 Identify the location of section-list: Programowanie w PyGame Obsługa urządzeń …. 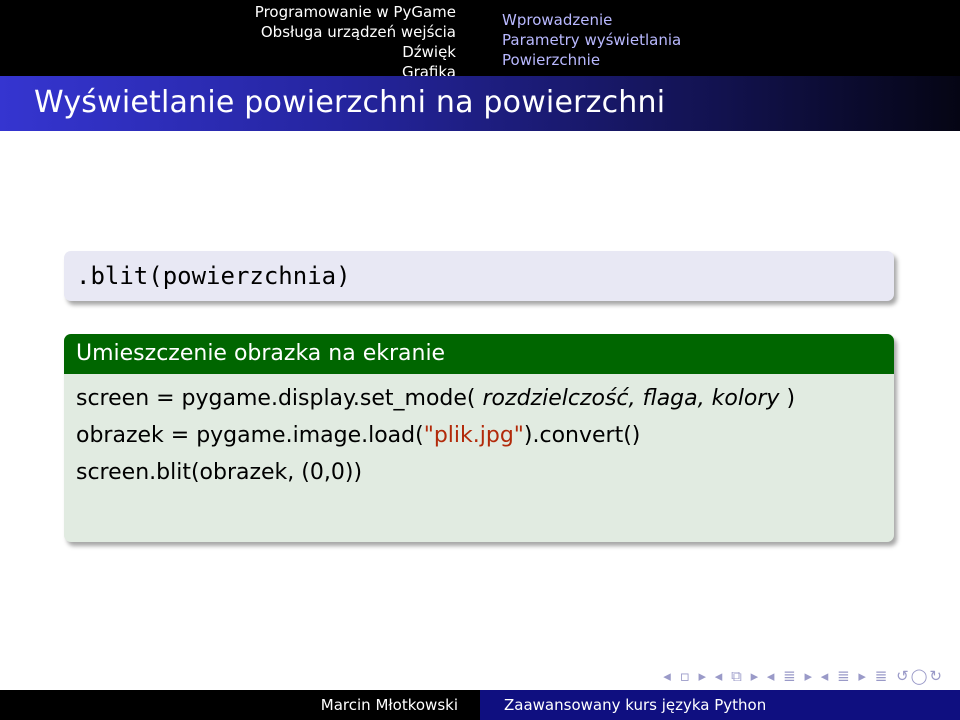
(236, 40).